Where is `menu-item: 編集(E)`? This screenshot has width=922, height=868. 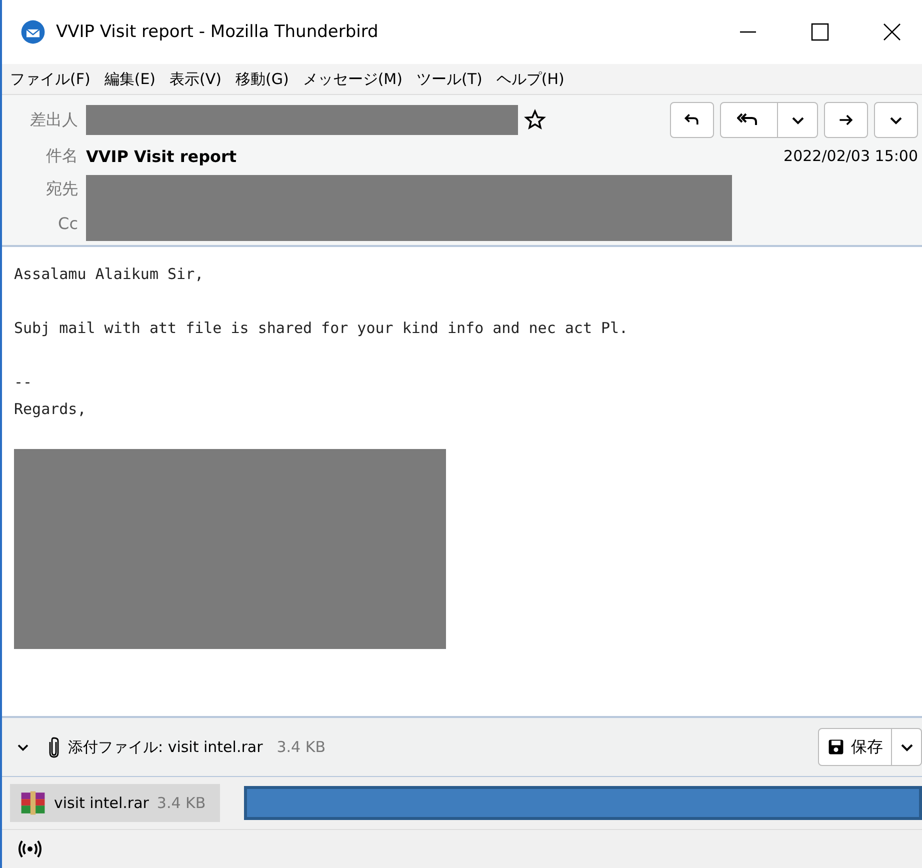
menu-item: 編集(E) is located at coordinates (130, 79).